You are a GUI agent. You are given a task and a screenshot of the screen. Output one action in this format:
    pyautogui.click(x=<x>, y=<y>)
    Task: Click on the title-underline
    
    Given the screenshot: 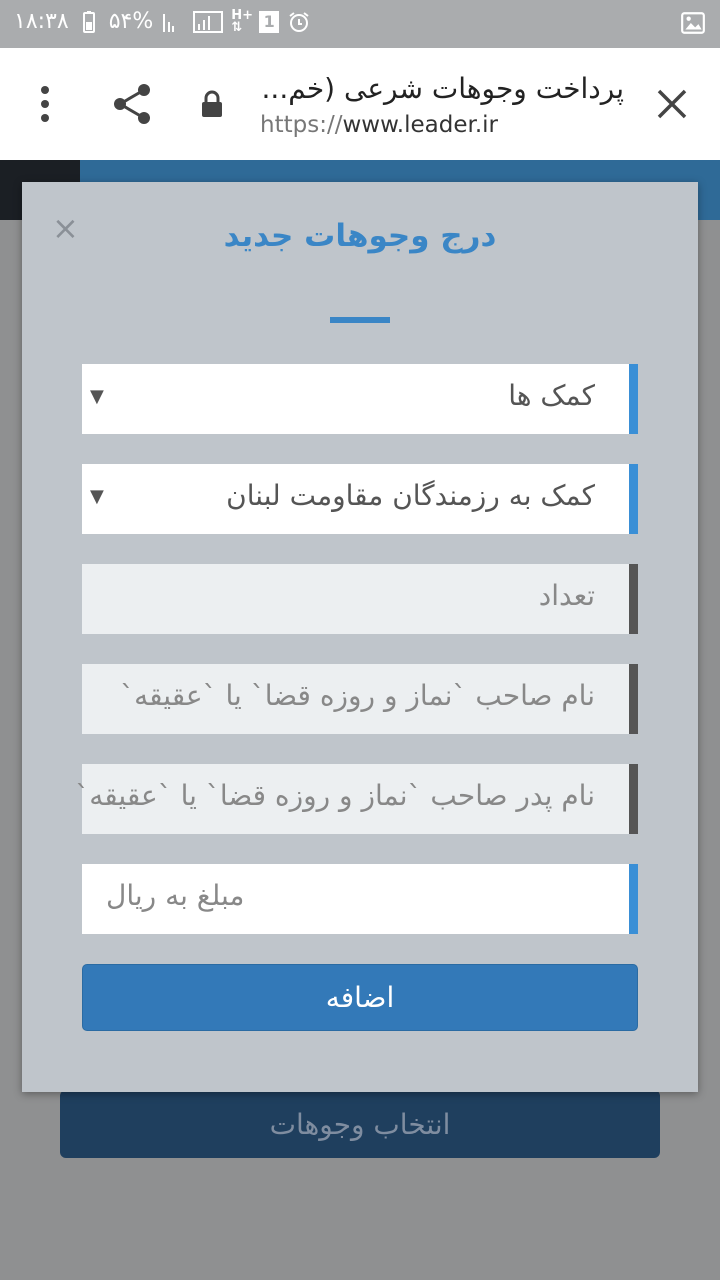 What is the action you would take?
    pyautogui.click(x=360, y=320)
    